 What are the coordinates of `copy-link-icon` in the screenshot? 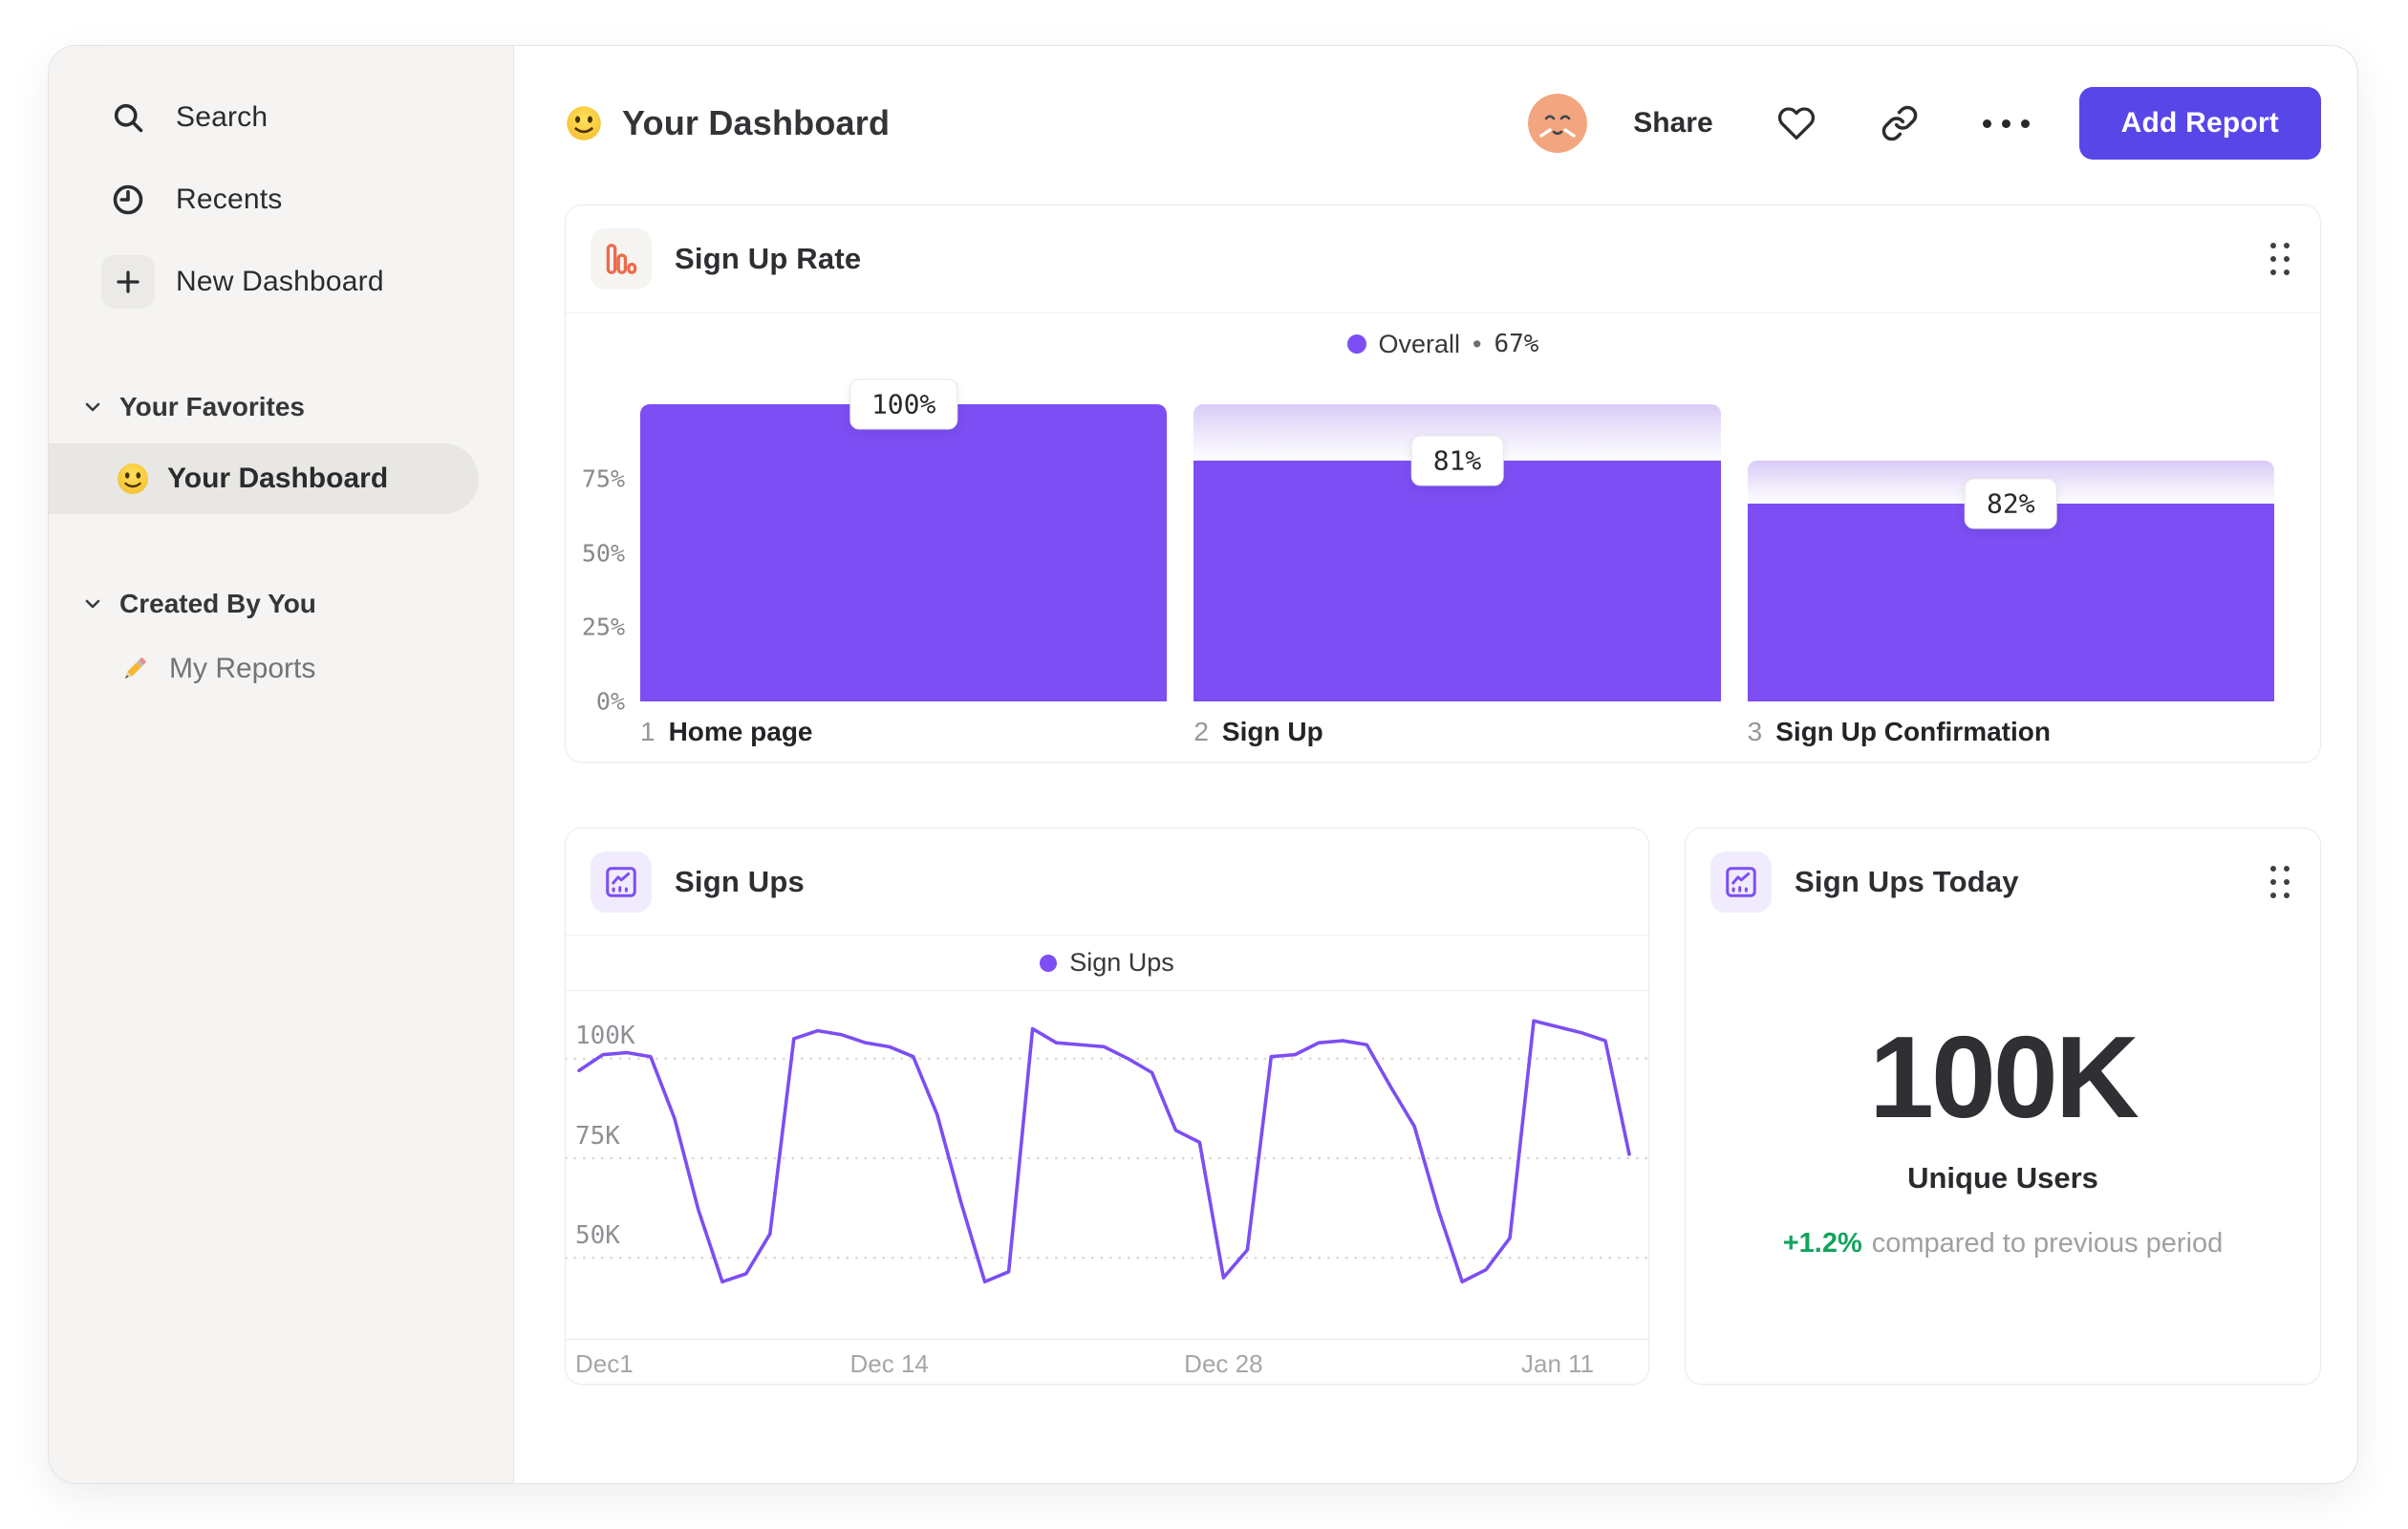 It's located at (1900, 123).